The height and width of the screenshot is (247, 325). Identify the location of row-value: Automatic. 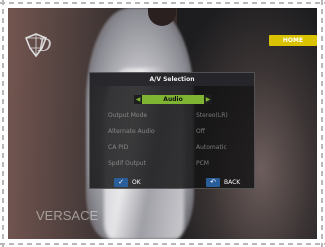
(211, 147).